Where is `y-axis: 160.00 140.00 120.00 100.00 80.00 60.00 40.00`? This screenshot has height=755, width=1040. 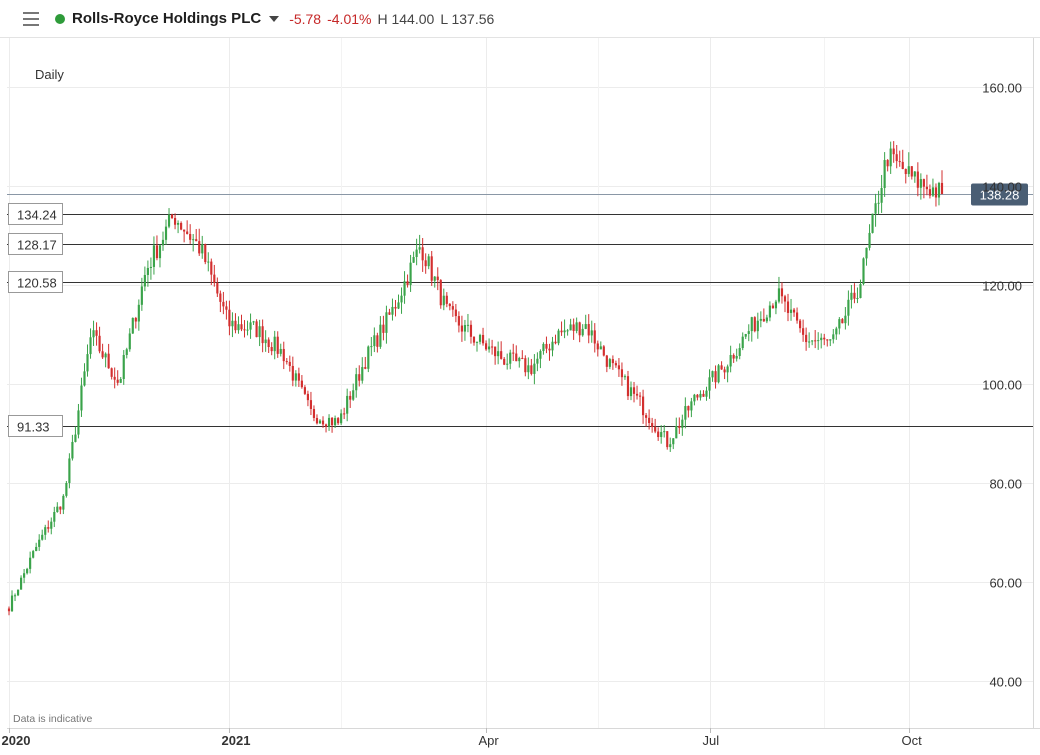 y-axis: 160.00 140.00 120.00 100.00 80.00 60.00 40.00 is located at coordinates (1002, 385).